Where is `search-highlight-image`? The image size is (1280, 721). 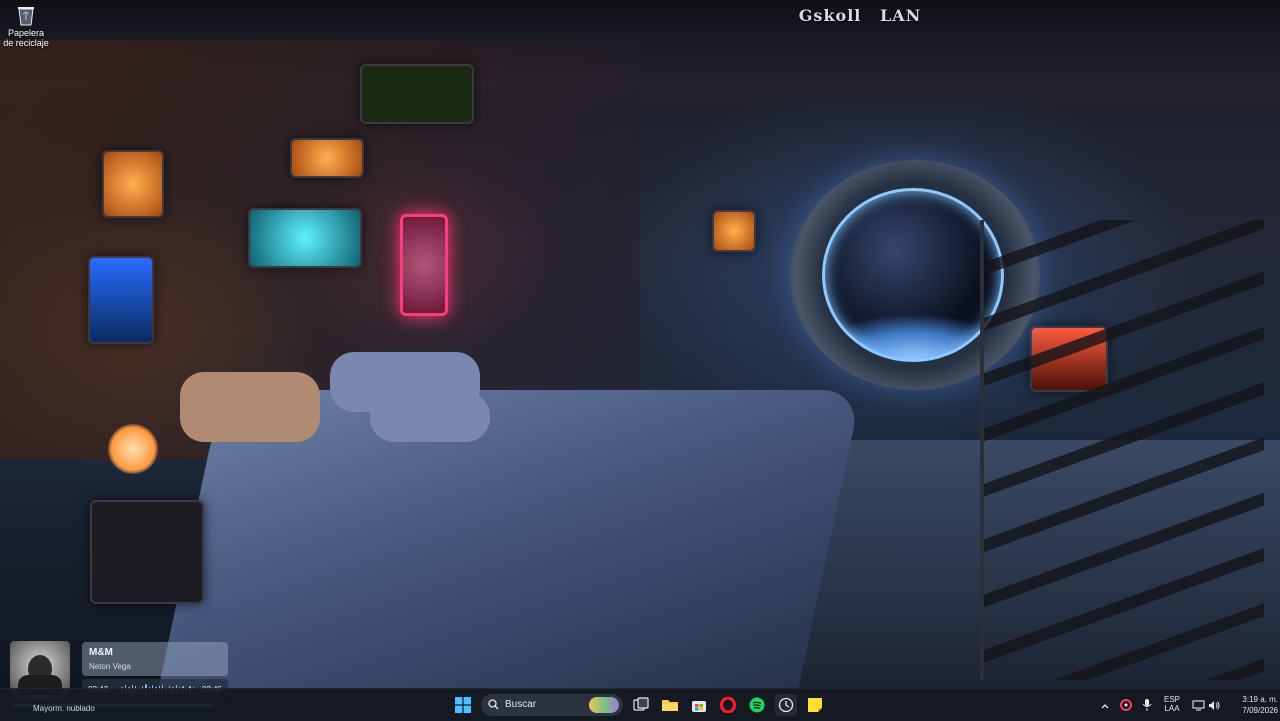
search-highlight-image is located at coordinates (604, 705).